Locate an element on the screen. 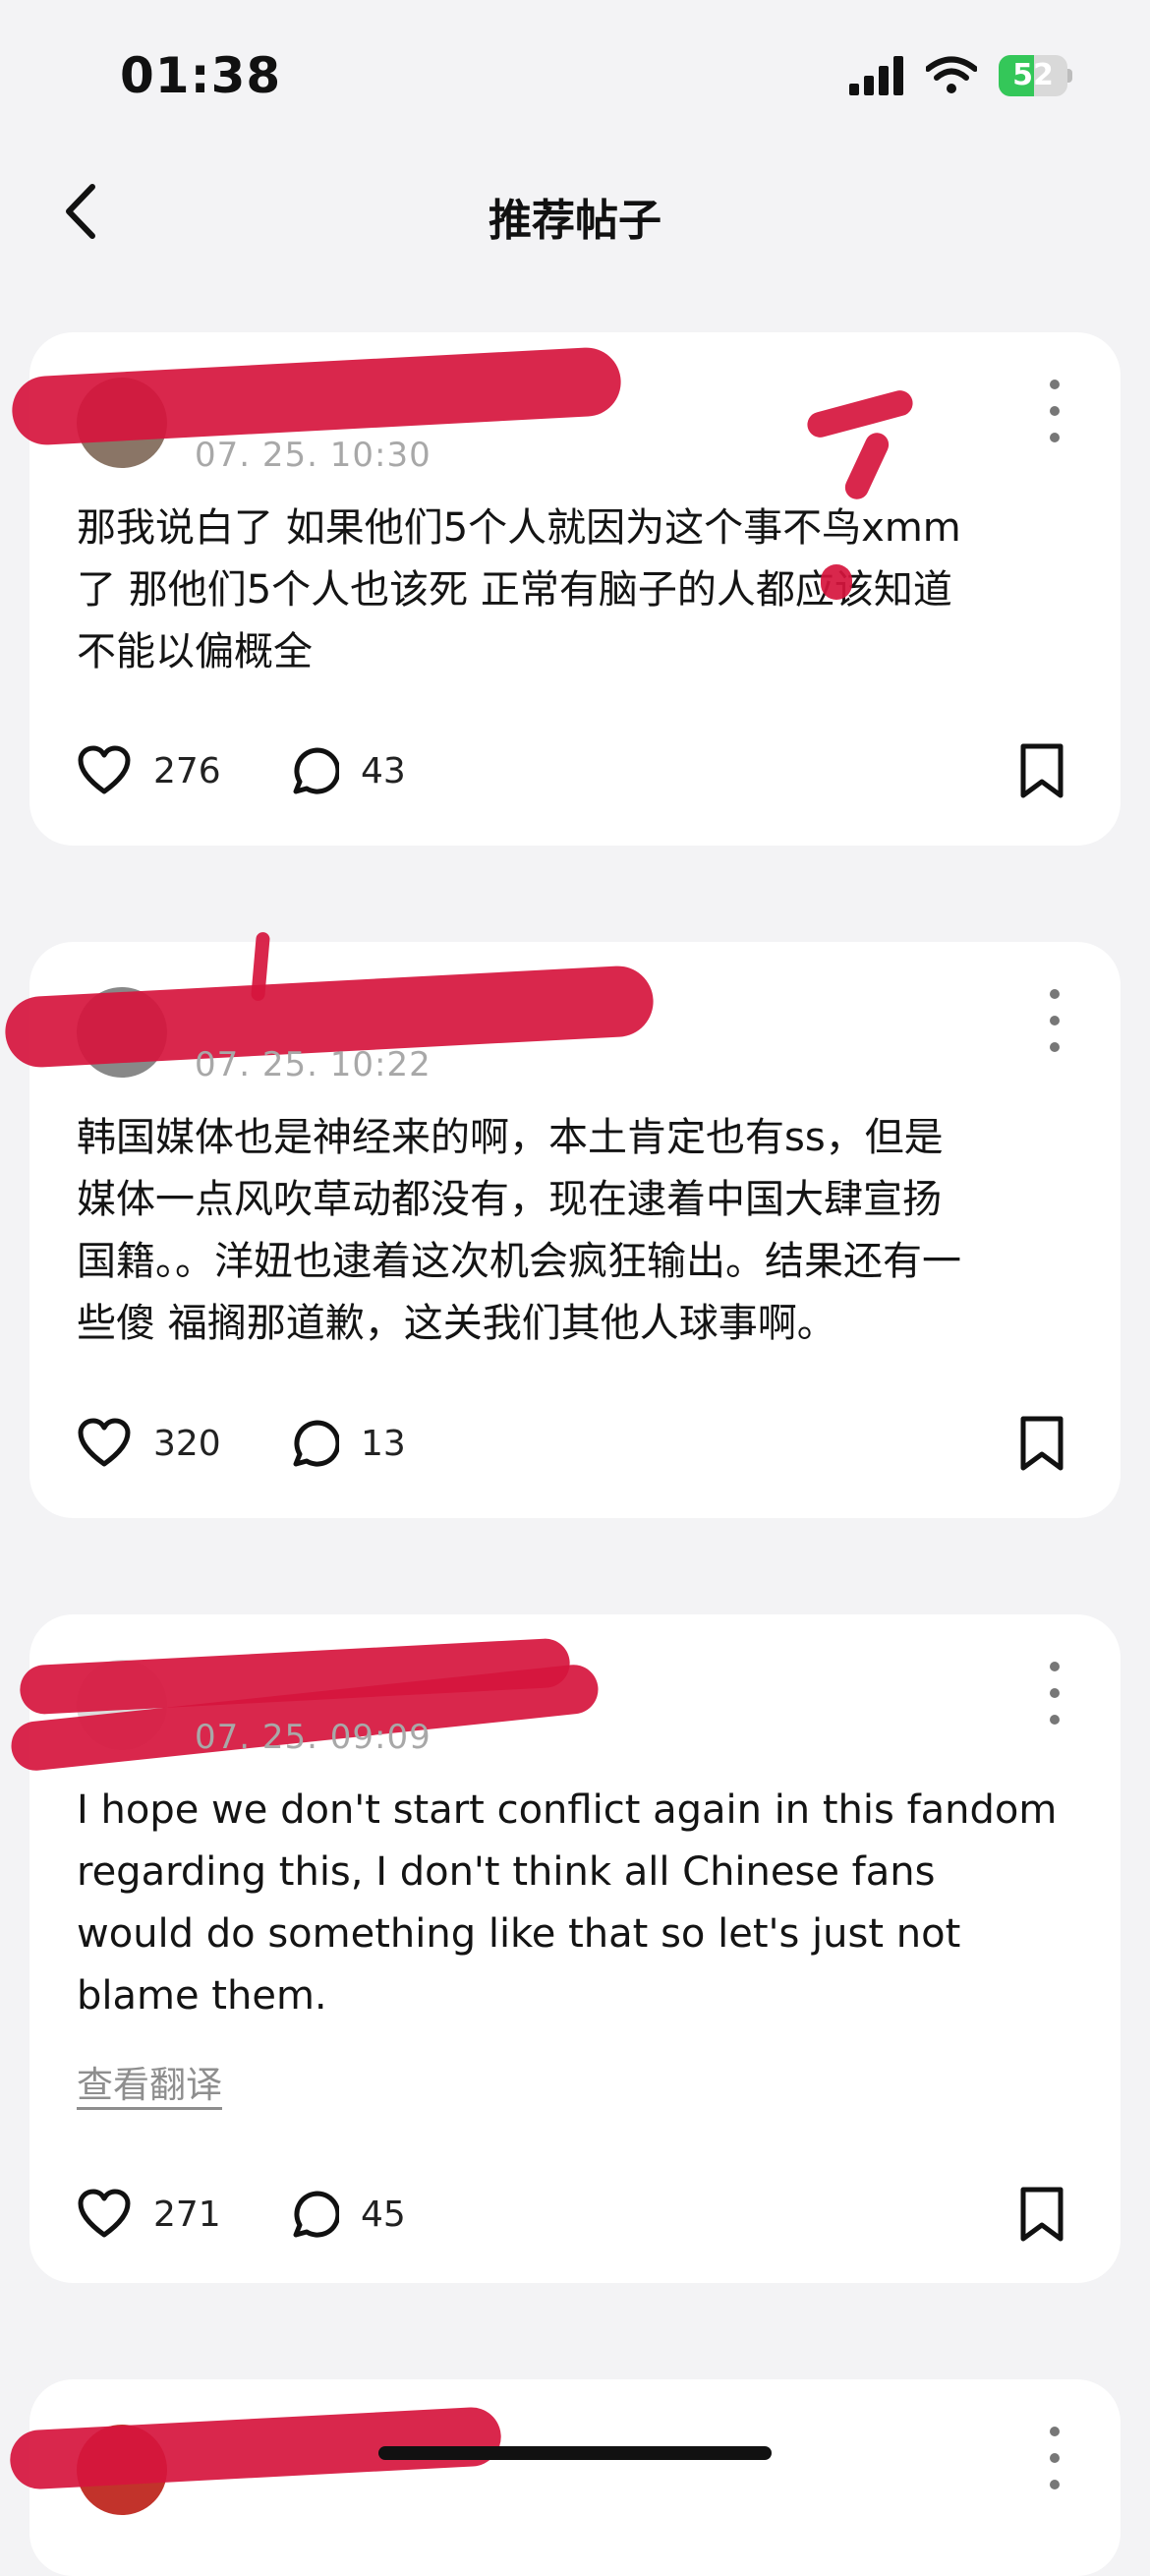  like-count: 271 is located at coordinates (187, 2214).